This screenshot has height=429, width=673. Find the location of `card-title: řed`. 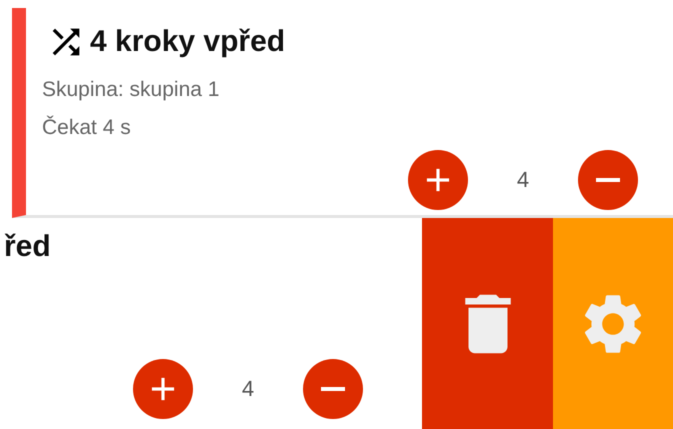

card-title: řed is located at coordinates (28, 247).